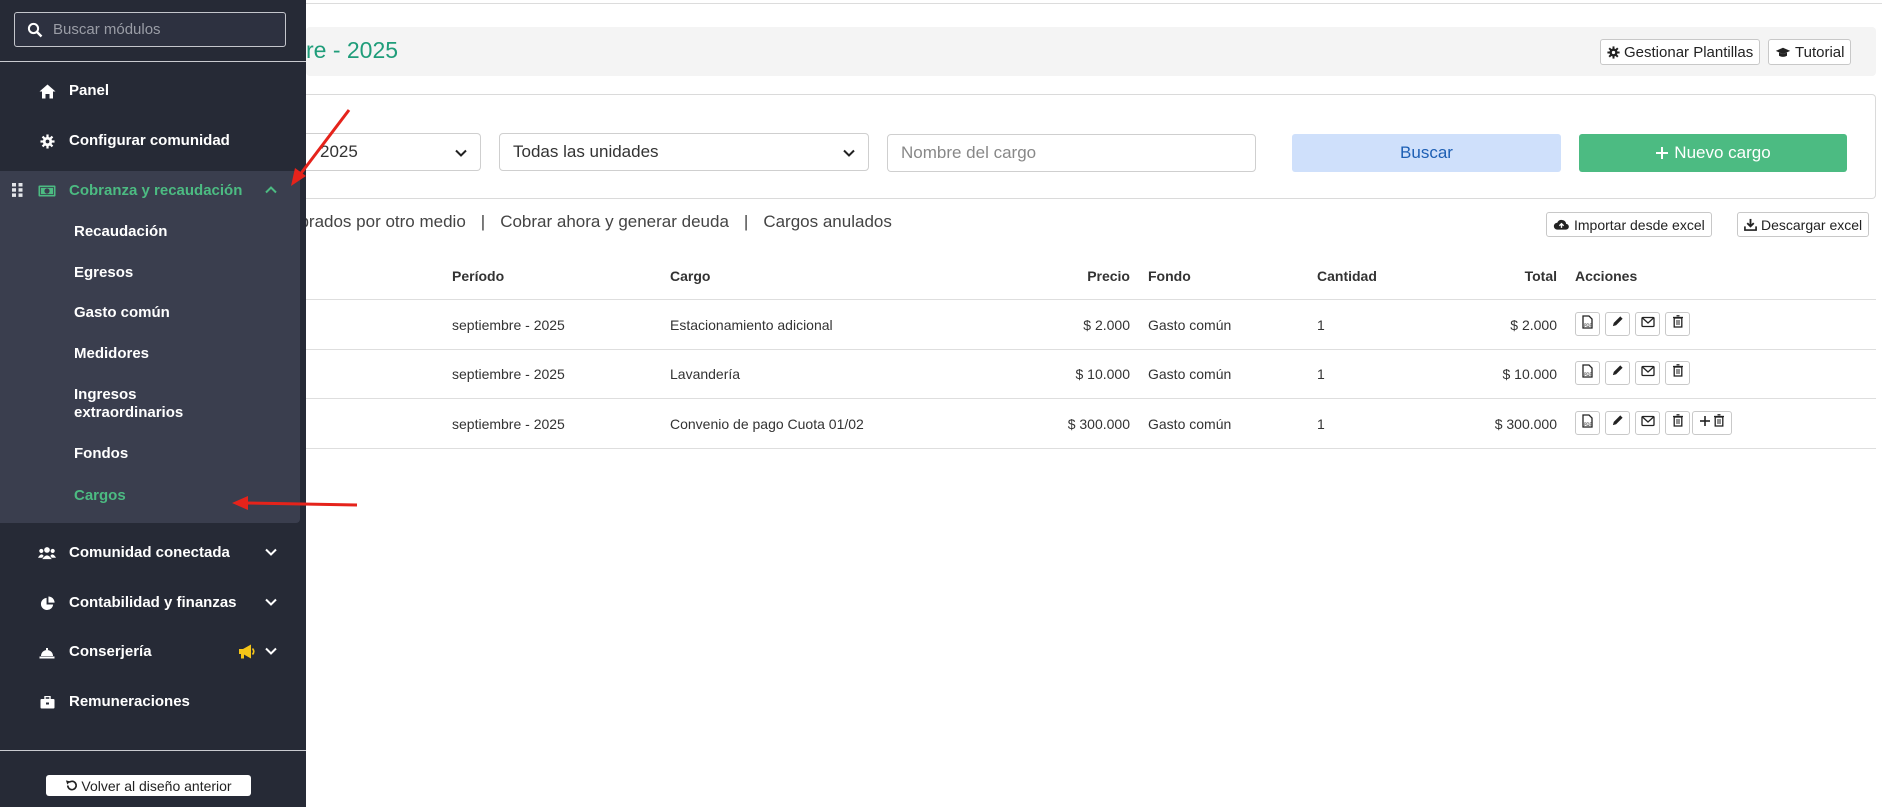 The height and width of the screenshot is (807, 1882). I want to click on home-icon, so click(47, 91).